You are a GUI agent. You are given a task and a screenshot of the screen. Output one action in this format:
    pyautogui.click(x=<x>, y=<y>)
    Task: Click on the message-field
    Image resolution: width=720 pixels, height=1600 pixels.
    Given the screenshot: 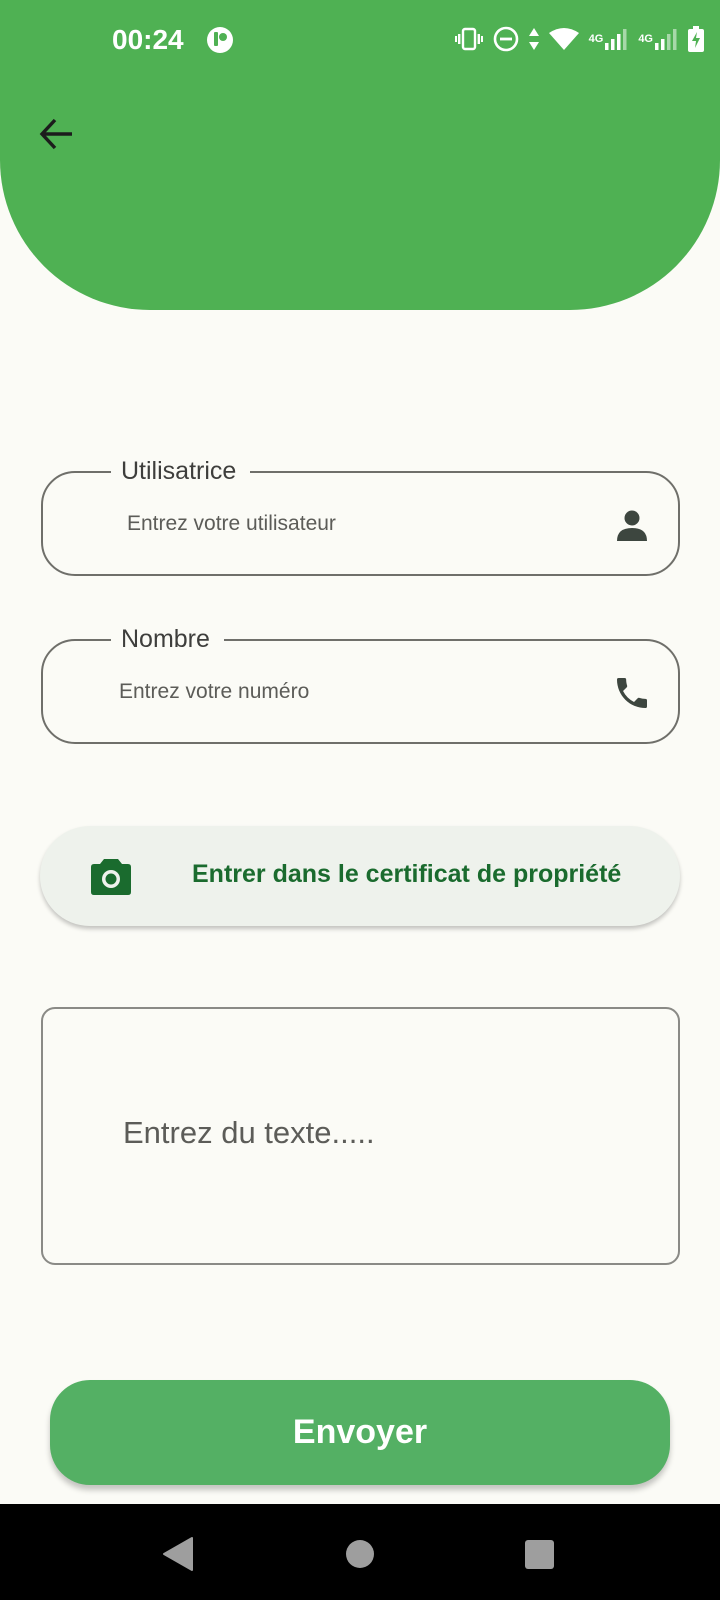 What is the action you would take?
    pyautogui.click(x=360, y=1136)
    